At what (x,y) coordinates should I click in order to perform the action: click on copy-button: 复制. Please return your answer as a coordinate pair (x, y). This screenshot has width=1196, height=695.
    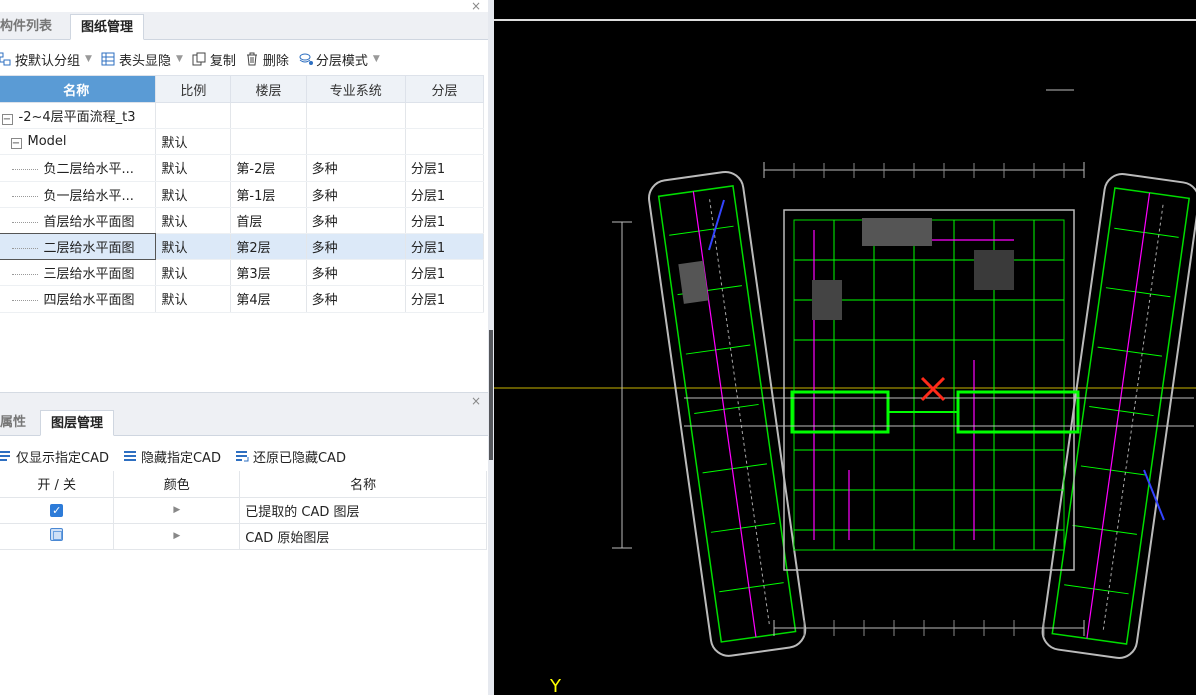
    Looking at the image, I should click on (214, 59).